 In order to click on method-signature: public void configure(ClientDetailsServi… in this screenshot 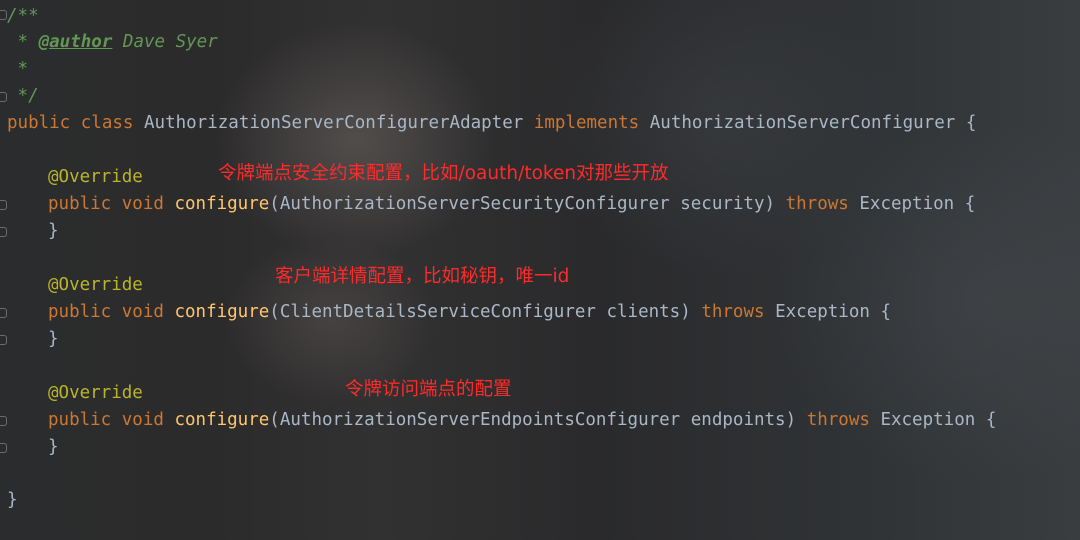, I will do `click(469, 312)`.